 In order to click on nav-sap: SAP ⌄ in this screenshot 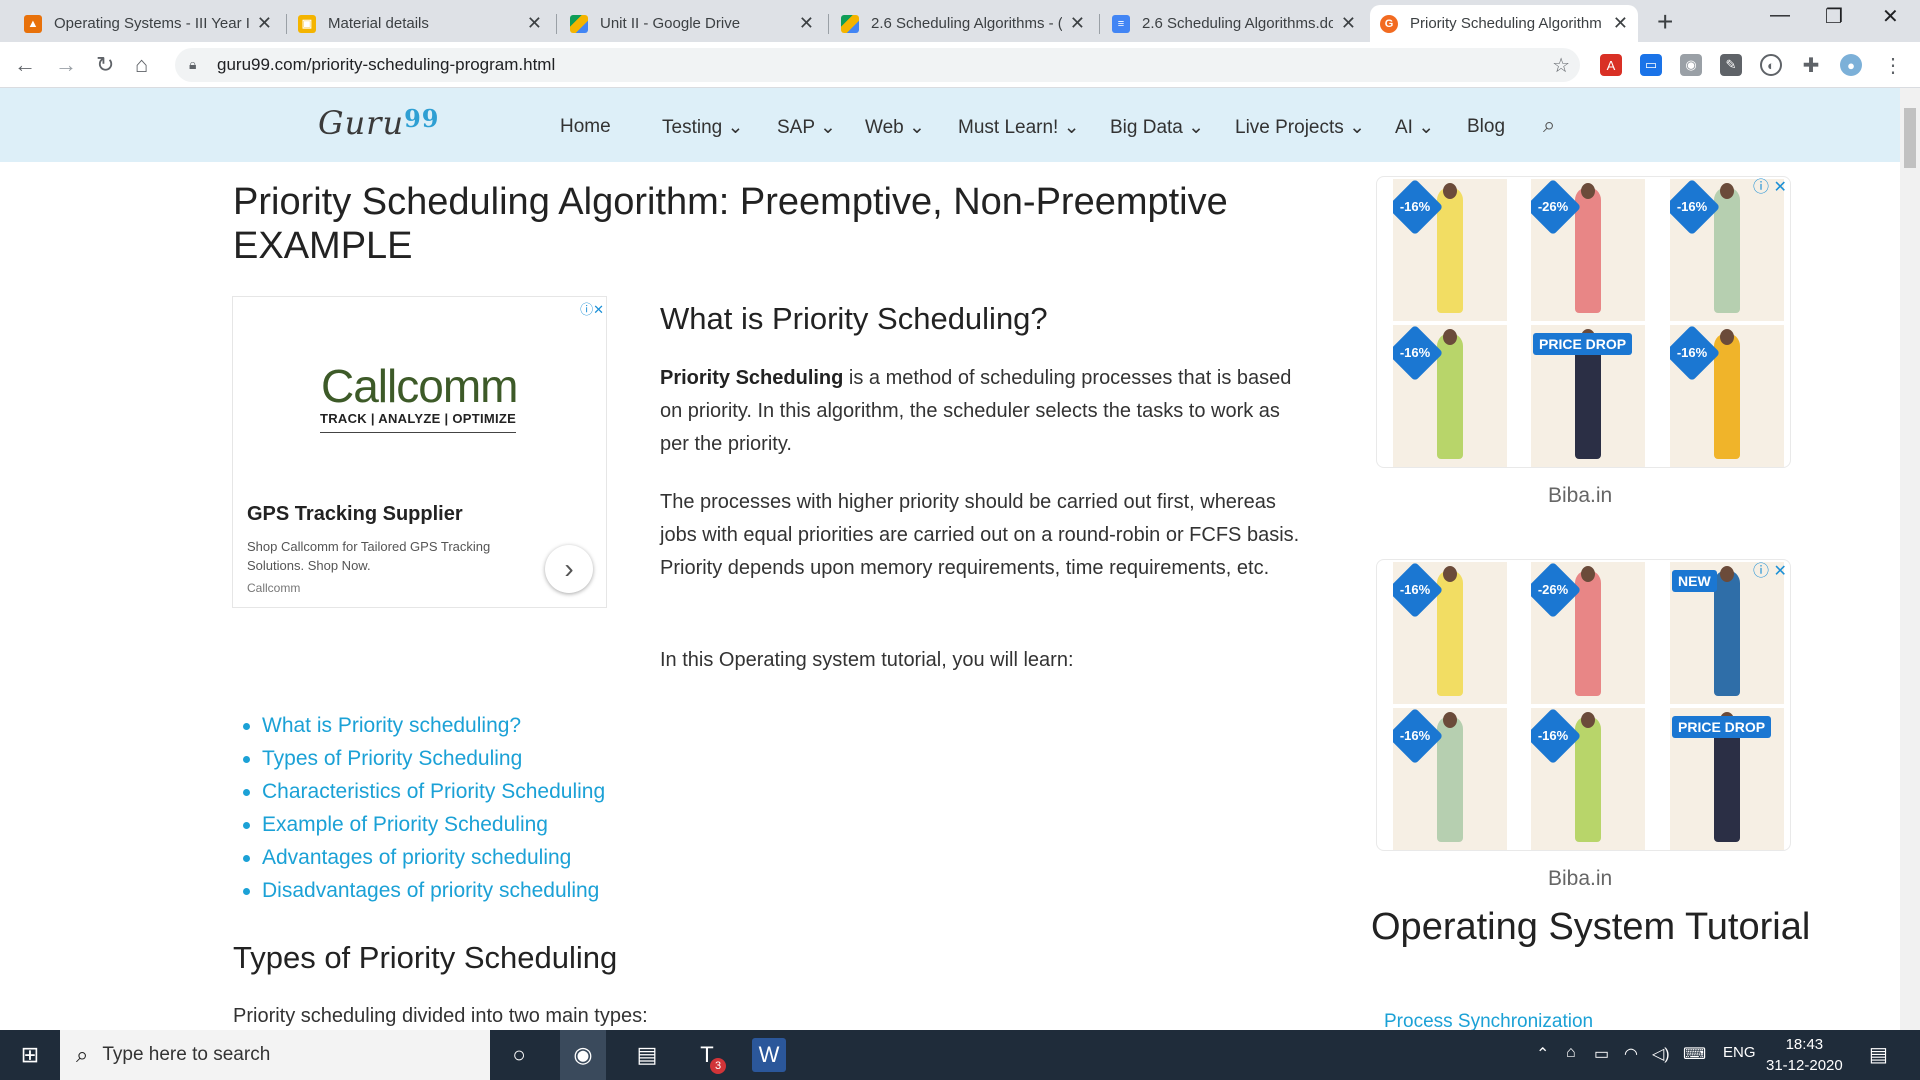, I will do `click(806, 127)`.